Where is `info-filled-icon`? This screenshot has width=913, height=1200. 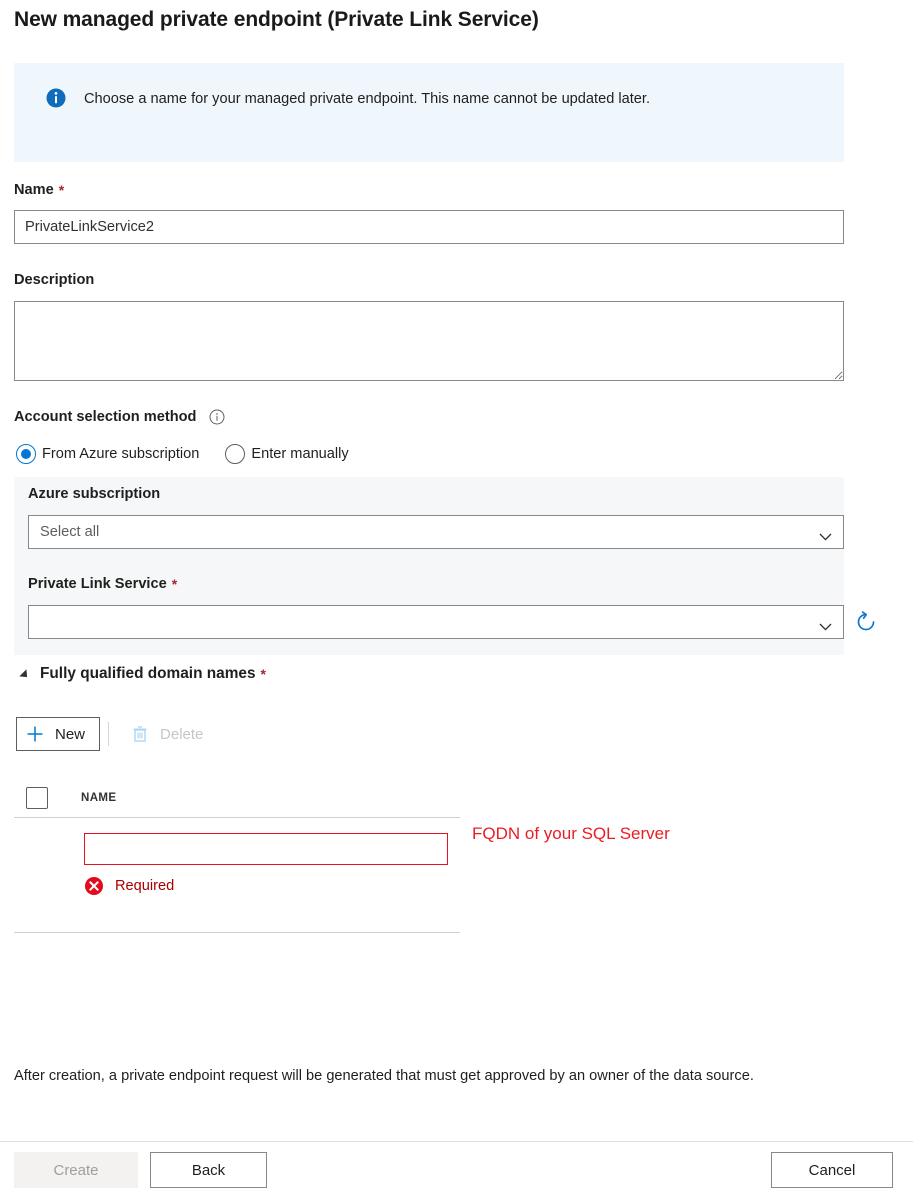
info-filled-icon is located at coordinates (56, 98).